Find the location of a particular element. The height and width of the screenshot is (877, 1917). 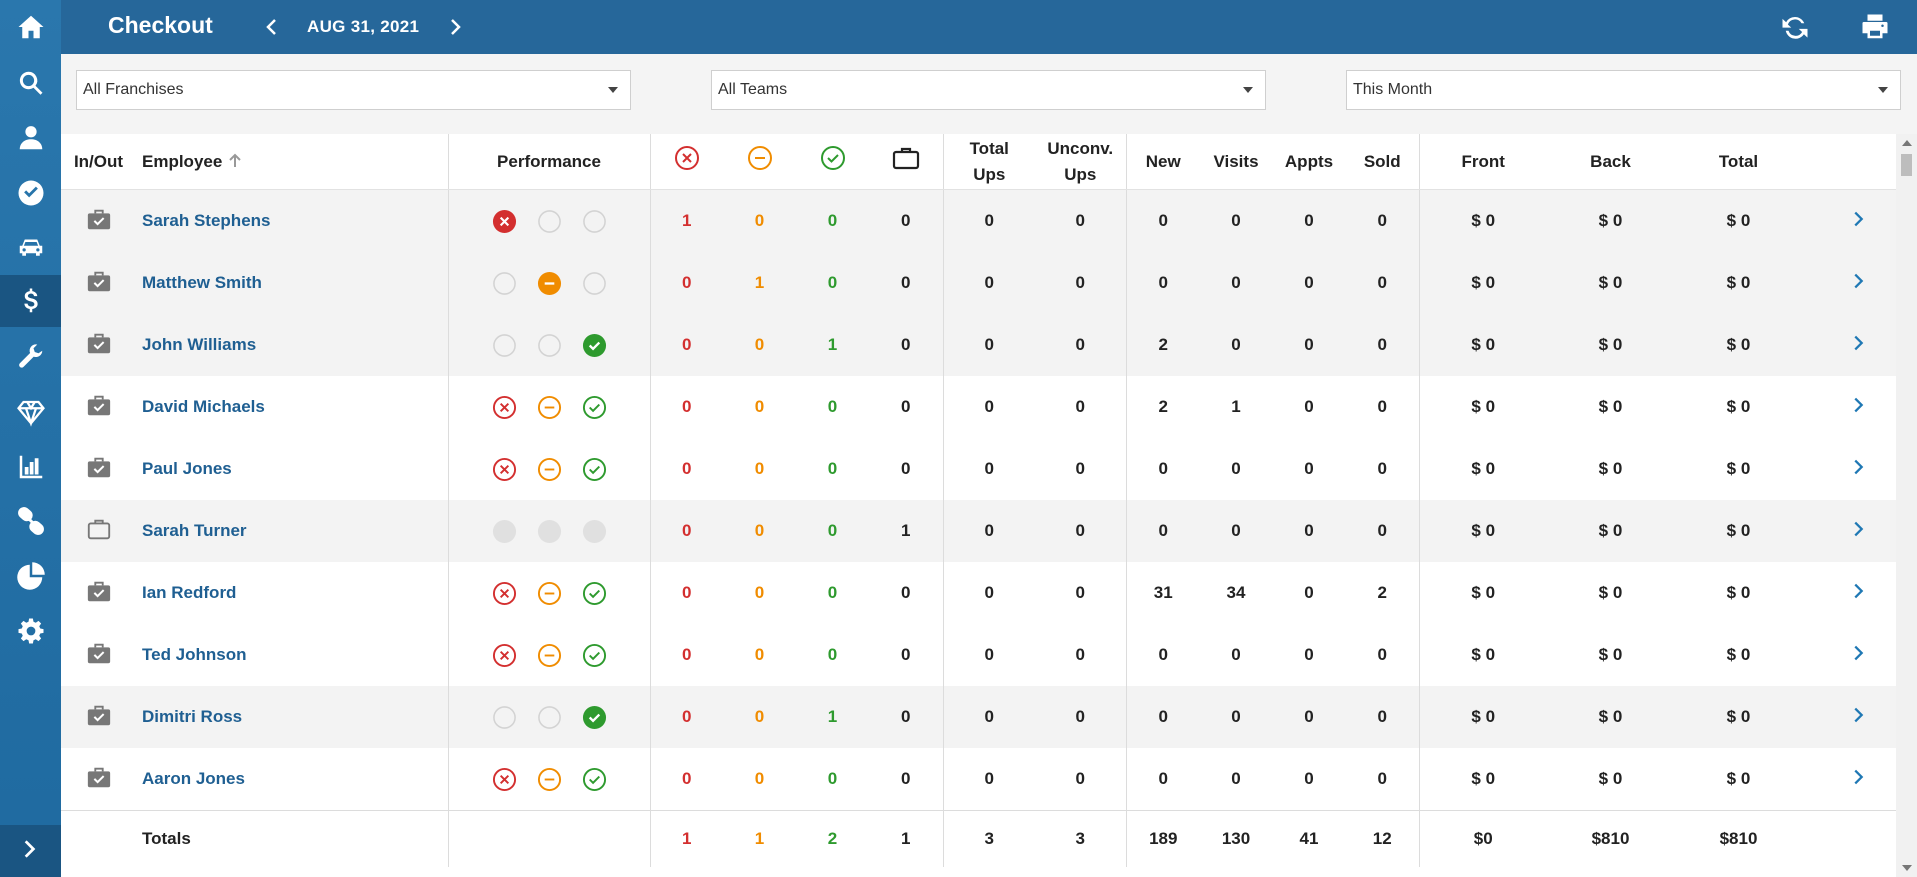

franchise-select: All Franchises is located at coordinates (353, 90).